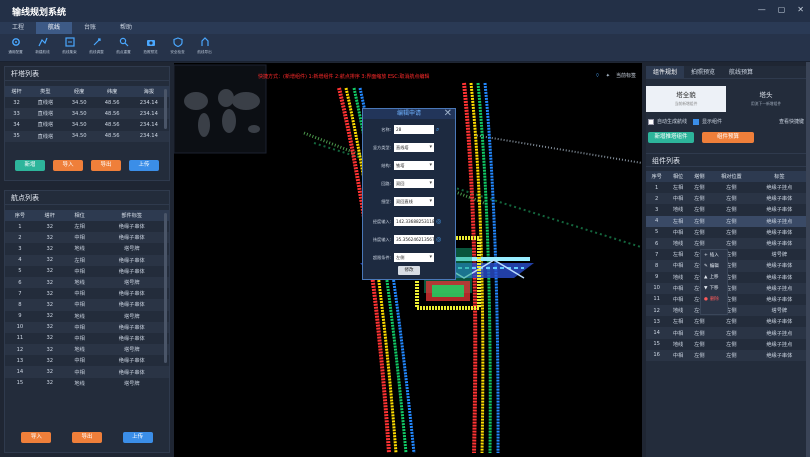 The height and width of the screenshot is (457, 810). Describe the element at coordinates (726, 199) in the screenshot. I see `table-row: 2 中相 左侧 左侧 绝缘子串体` at that location.